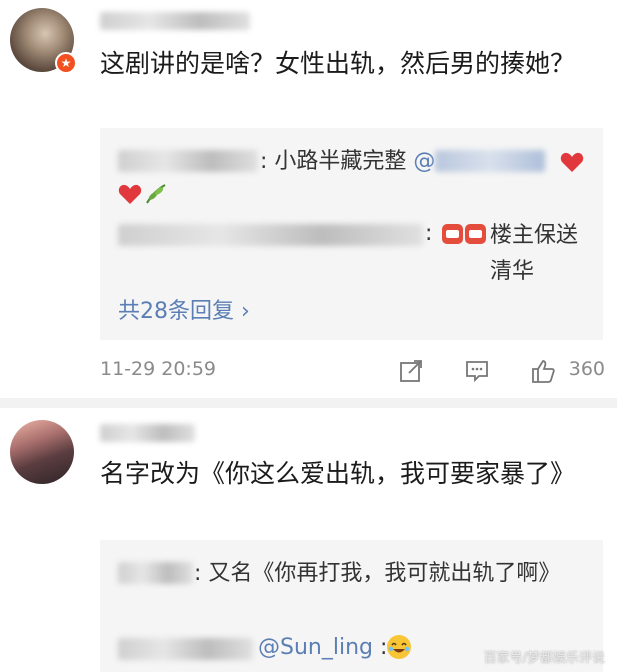  I want to click on reply-text-tail: 楼主保送清华, so click(534, 253).